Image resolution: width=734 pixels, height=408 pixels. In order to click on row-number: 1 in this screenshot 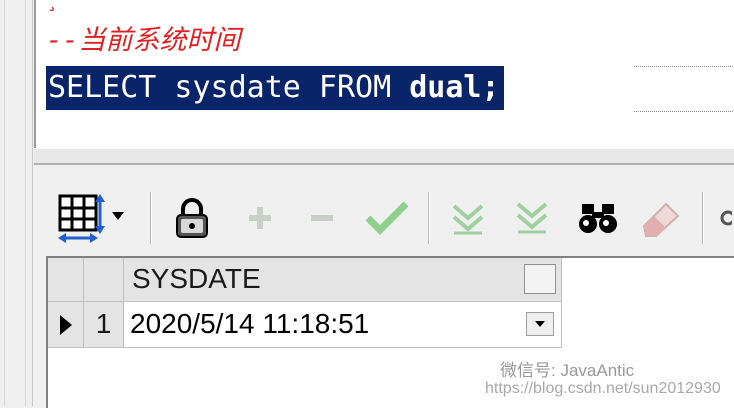, I will do `click(104, 325)`.